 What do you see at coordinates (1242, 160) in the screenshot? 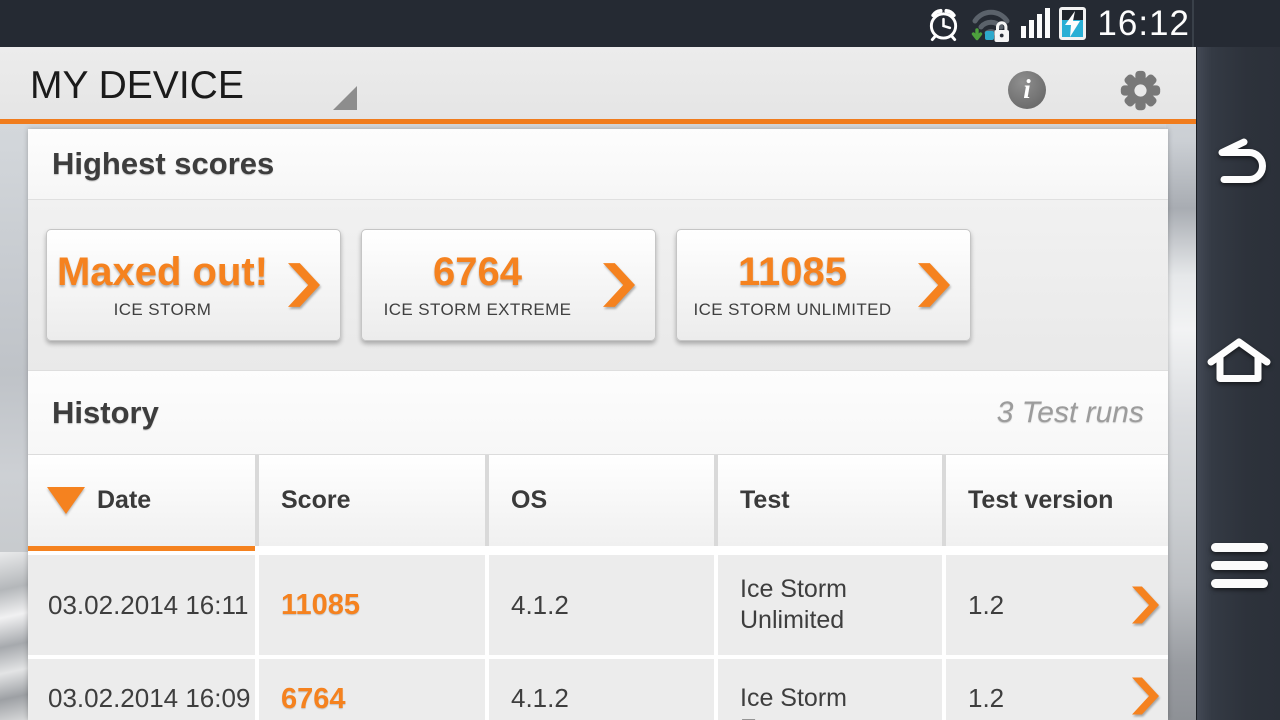
I see `back-icon` at bounding box center [1242, 160].